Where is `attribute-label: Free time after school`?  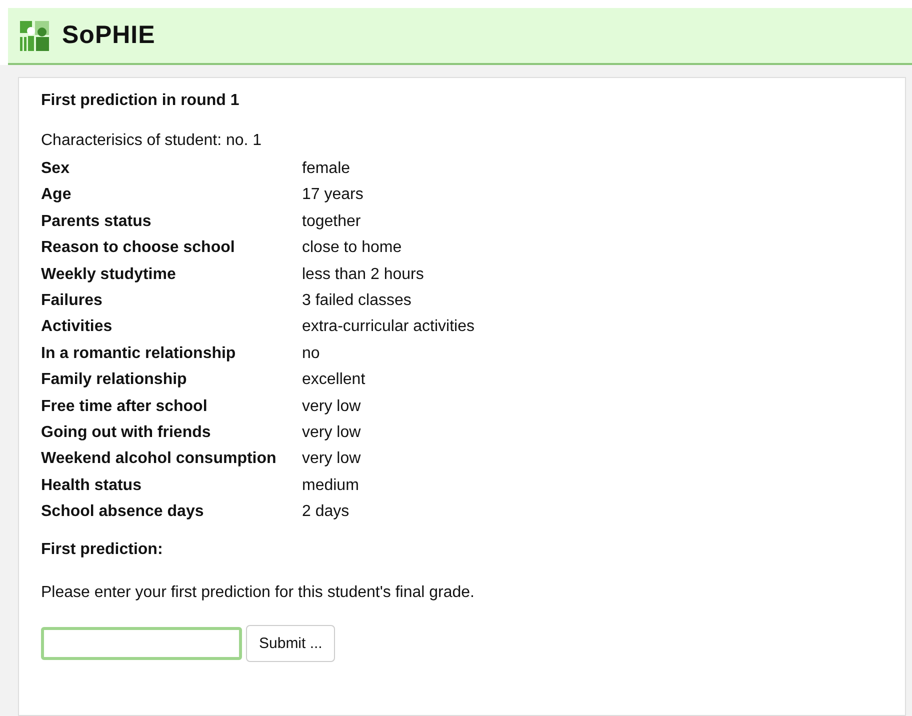
attribute-label: Free time after school is located at coordinates (124, 406).